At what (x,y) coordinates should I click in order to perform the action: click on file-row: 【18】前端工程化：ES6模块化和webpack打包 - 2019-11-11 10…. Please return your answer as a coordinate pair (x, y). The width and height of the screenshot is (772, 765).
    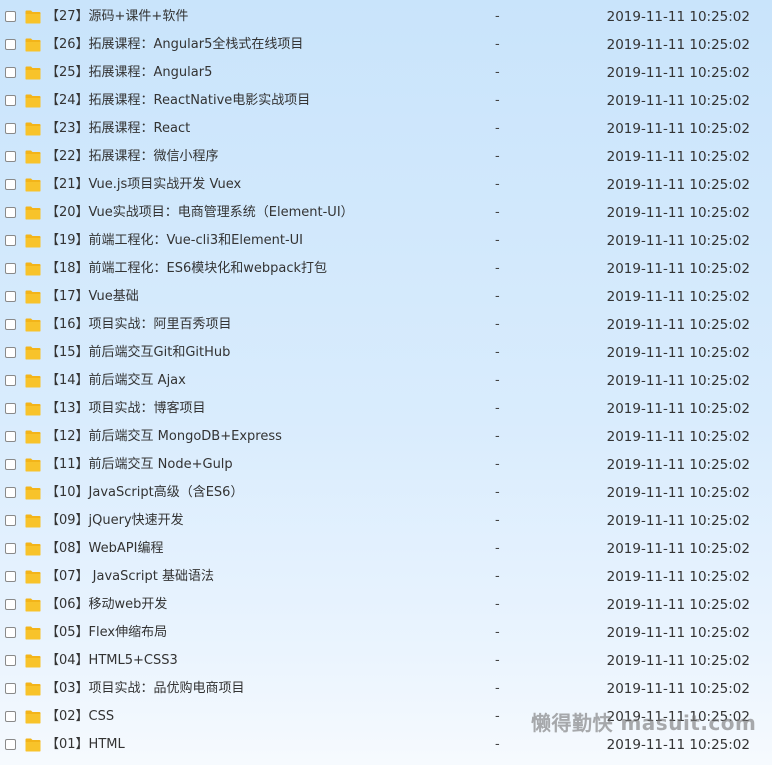
    Looking at the image, I should click on (386, 269).